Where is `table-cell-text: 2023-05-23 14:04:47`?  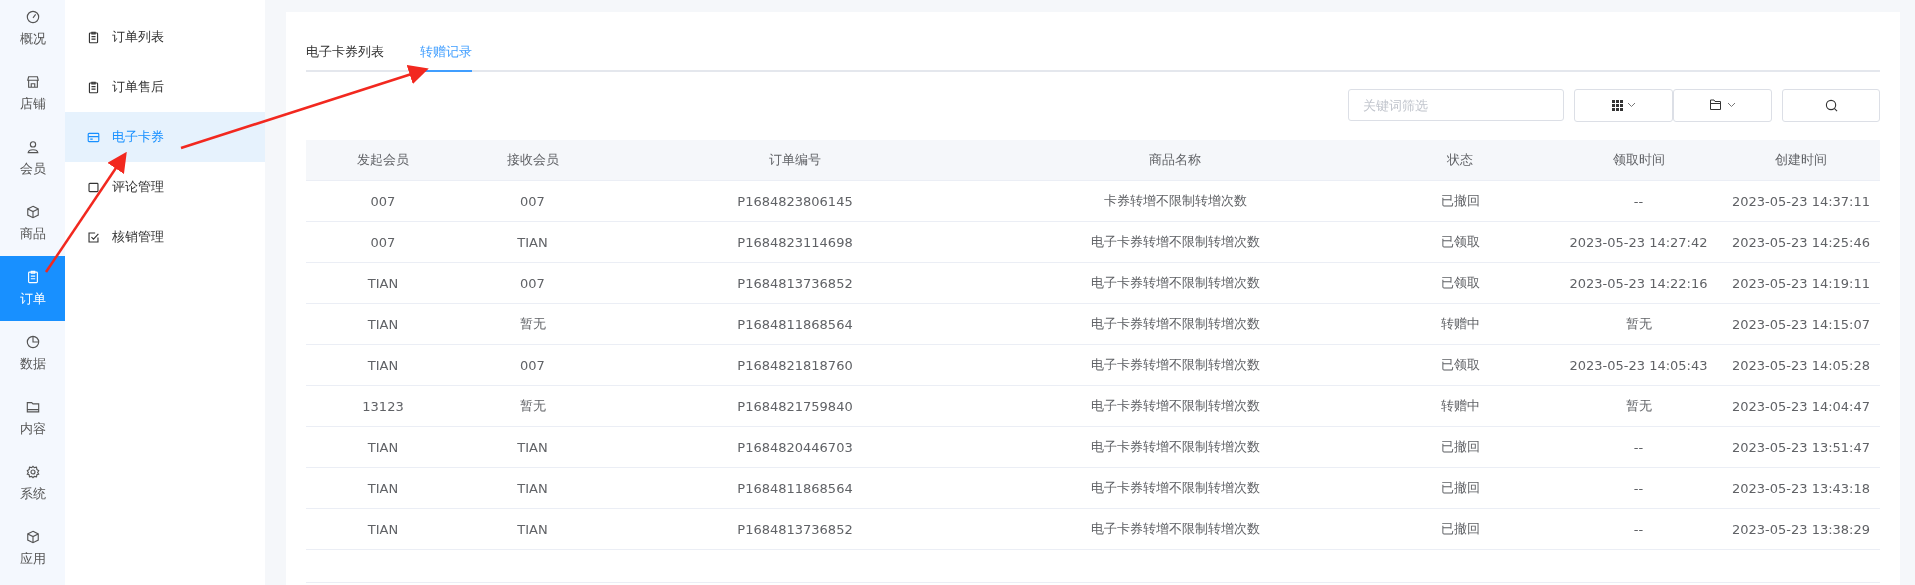
table-cell-text: 2023-05-23 14:04:47 is located at coordinates (1801, 406).